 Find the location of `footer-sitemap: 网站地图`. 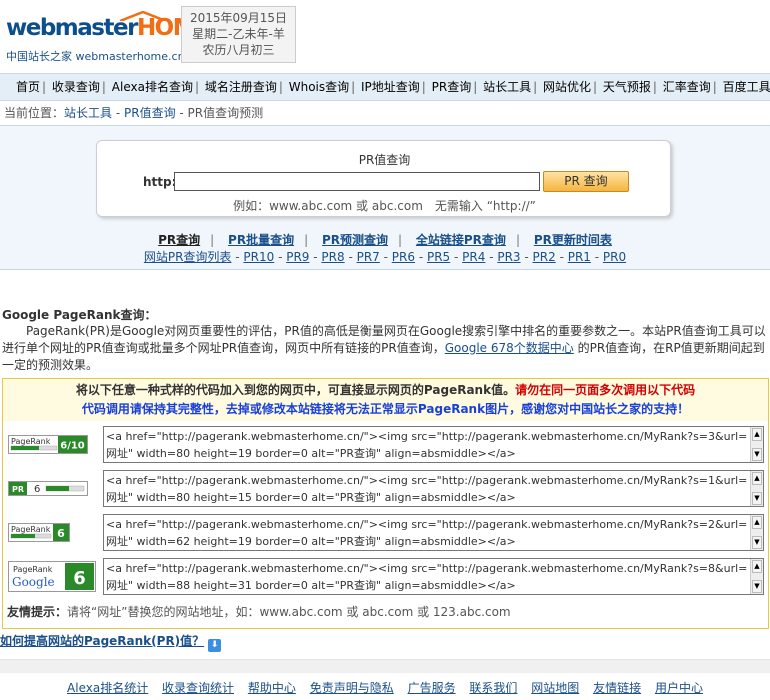

footer-sitemap: 网站地图 is located at coordinates (555, 688).